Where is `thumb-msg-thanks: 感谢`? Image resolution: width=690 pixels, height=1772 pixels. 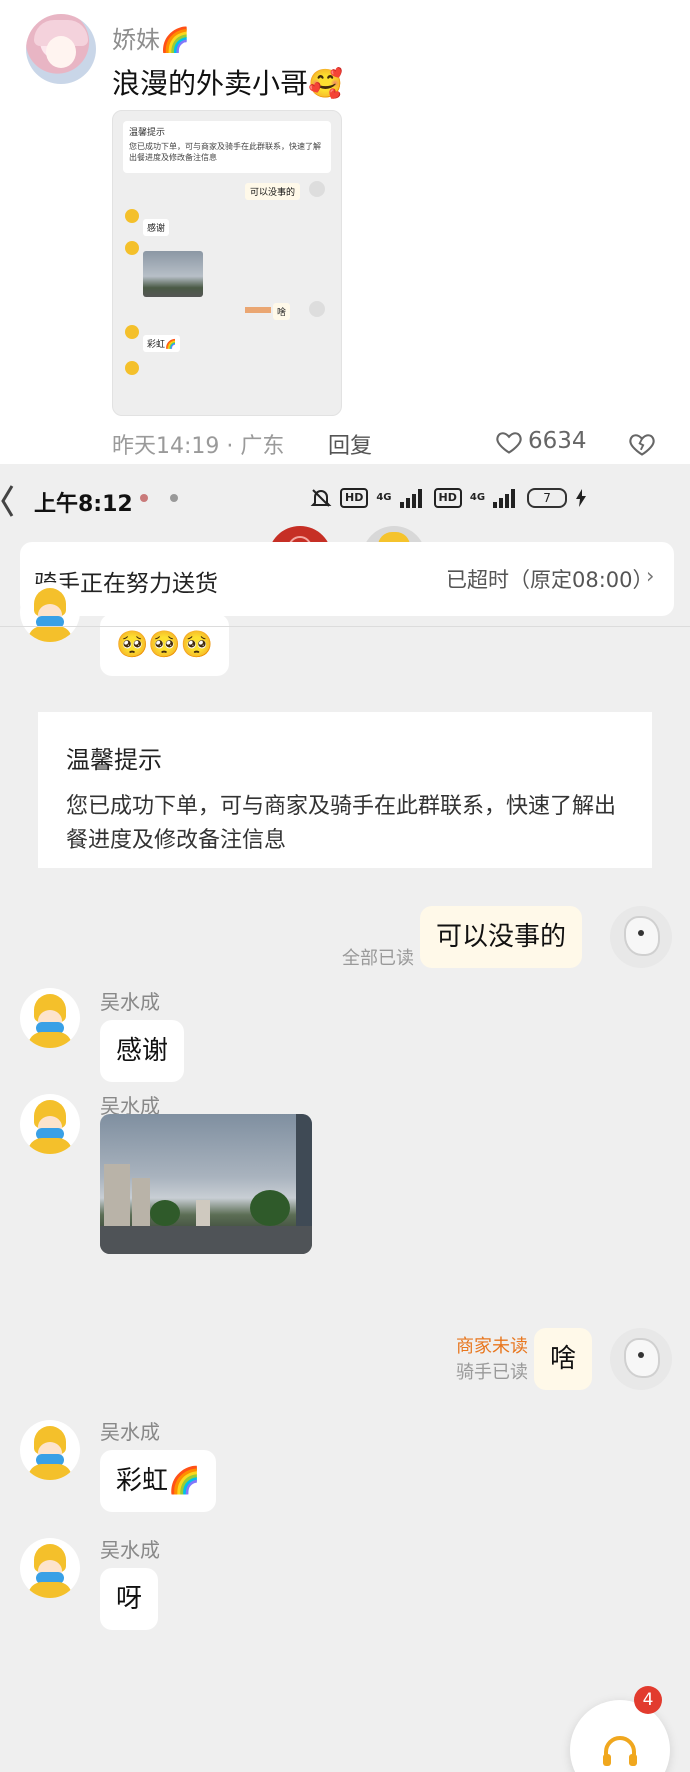 thumb-msg-thanks: 感谢 is located at coordinates (156, 227).